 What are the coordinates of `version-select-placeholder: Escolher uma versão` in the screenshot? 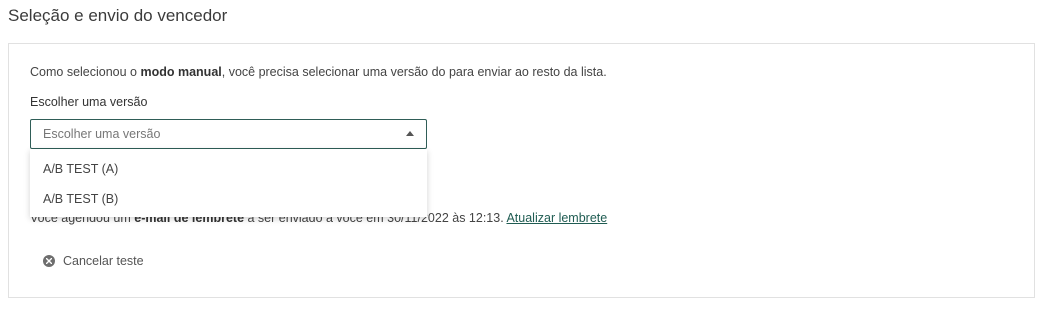 It's located at (102, 134).